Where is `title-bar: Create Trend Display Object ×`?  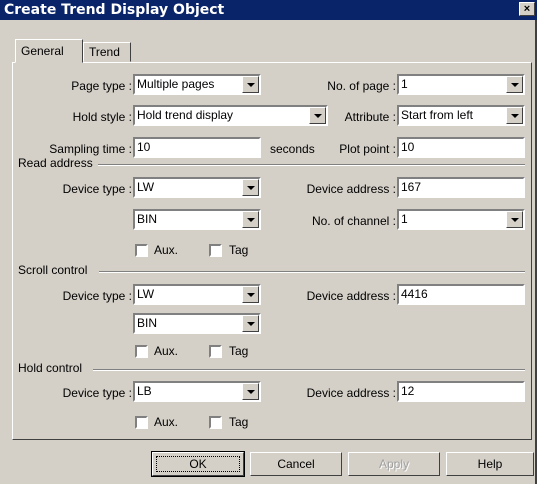
title-bar: Create Trend Display Object × is located at coordinates (268, 10).